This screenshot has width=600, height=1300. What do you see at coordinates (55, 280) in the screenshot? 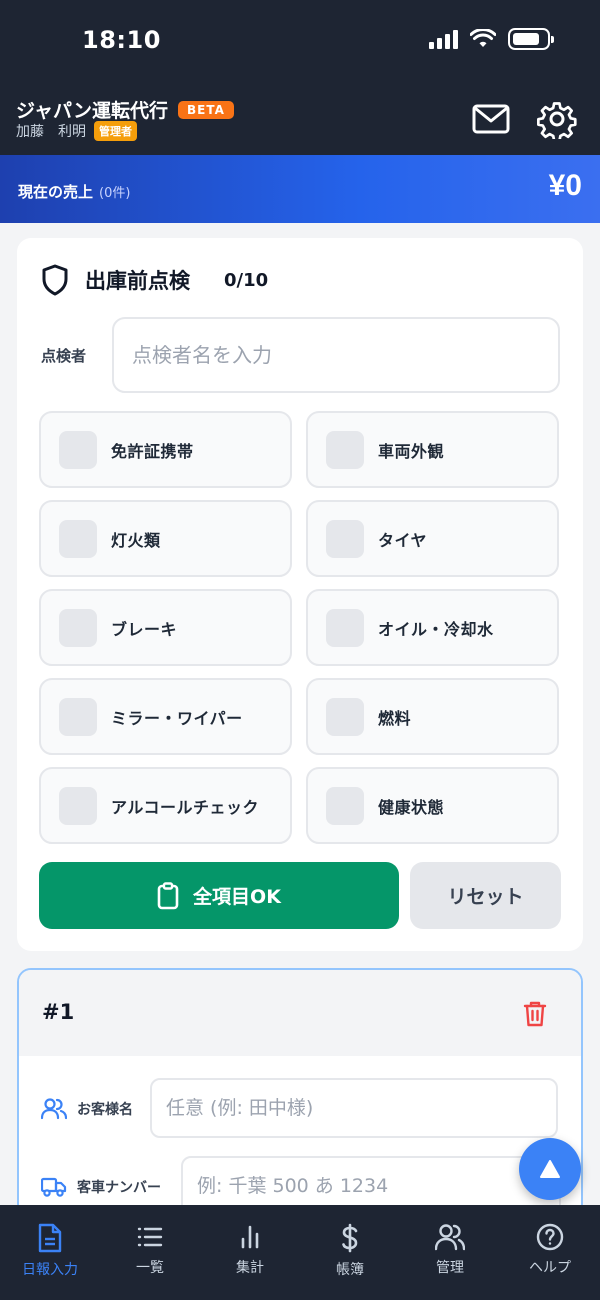
I see `shield-icon` at bounding box center [55, 280].